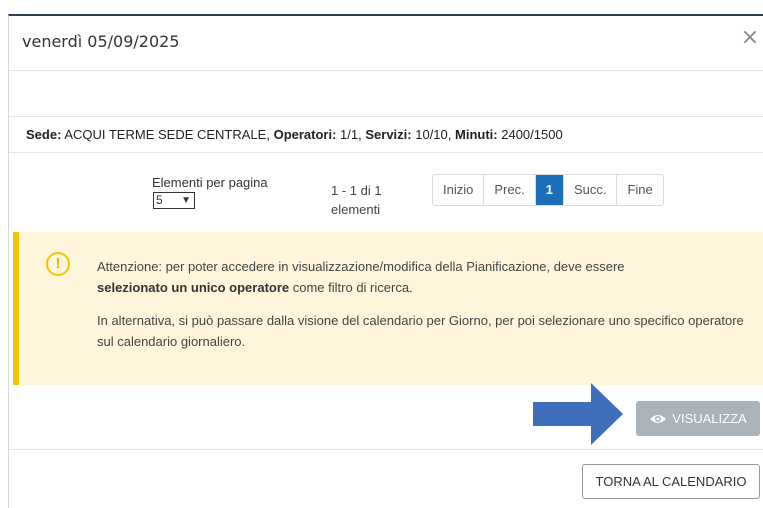  What do you see at coordinates (305, 134) in the screenshot?
I see `operatori-label: Operatori:` at bounding box center [305, 134].